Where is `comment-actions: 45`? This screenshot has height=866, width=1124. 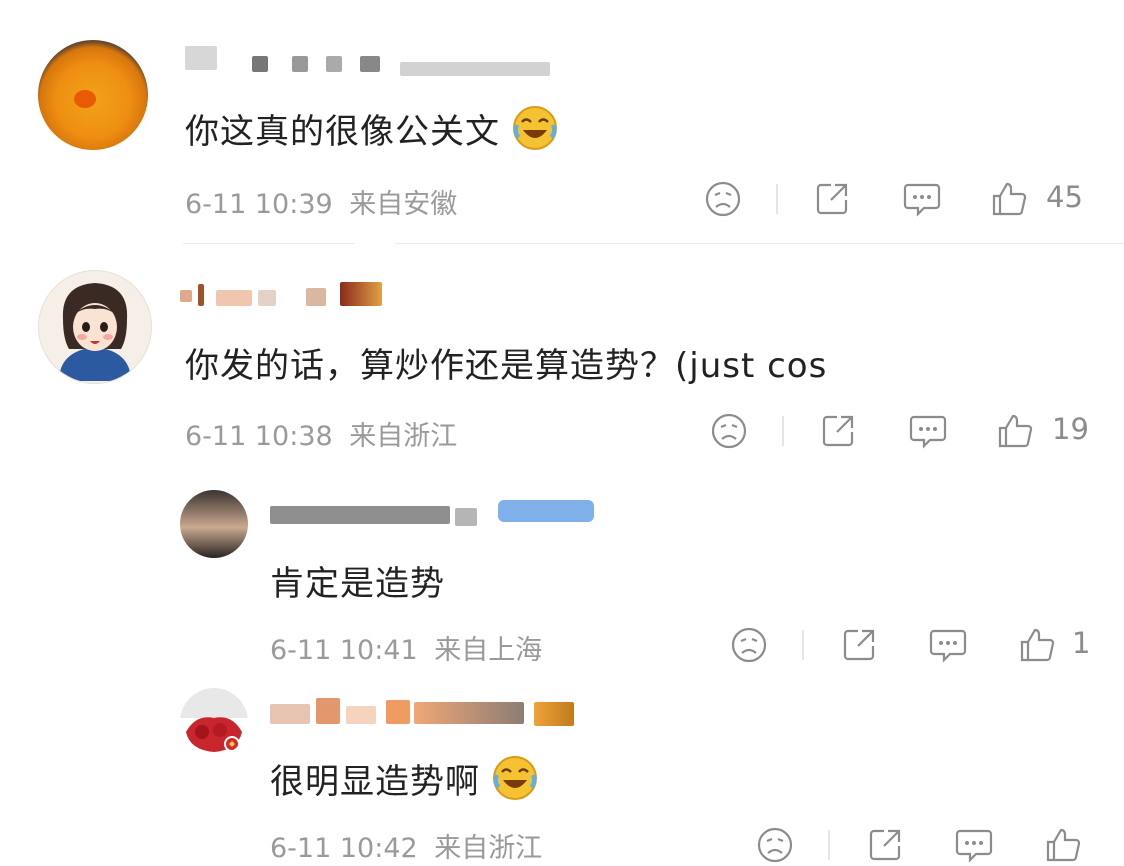 comment-actions: 45 is located at coordinates (900, 200).